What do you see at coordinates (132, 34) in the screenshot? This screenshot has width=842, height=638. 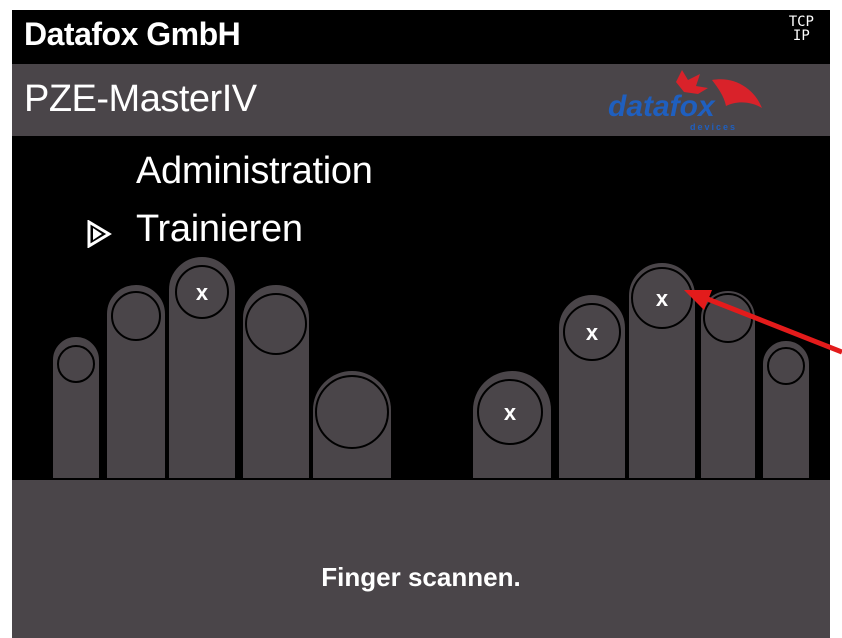 I see `company-name: Datafox GmbH` at bounding box center [132, 34].